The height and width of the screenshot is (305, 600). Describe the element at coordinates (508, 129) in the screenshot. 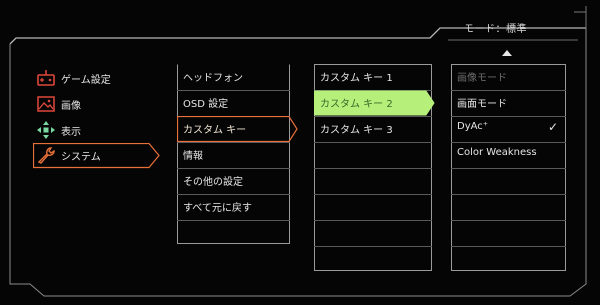

I see `option-dyac: DyAc⁺ ✓` at that location.